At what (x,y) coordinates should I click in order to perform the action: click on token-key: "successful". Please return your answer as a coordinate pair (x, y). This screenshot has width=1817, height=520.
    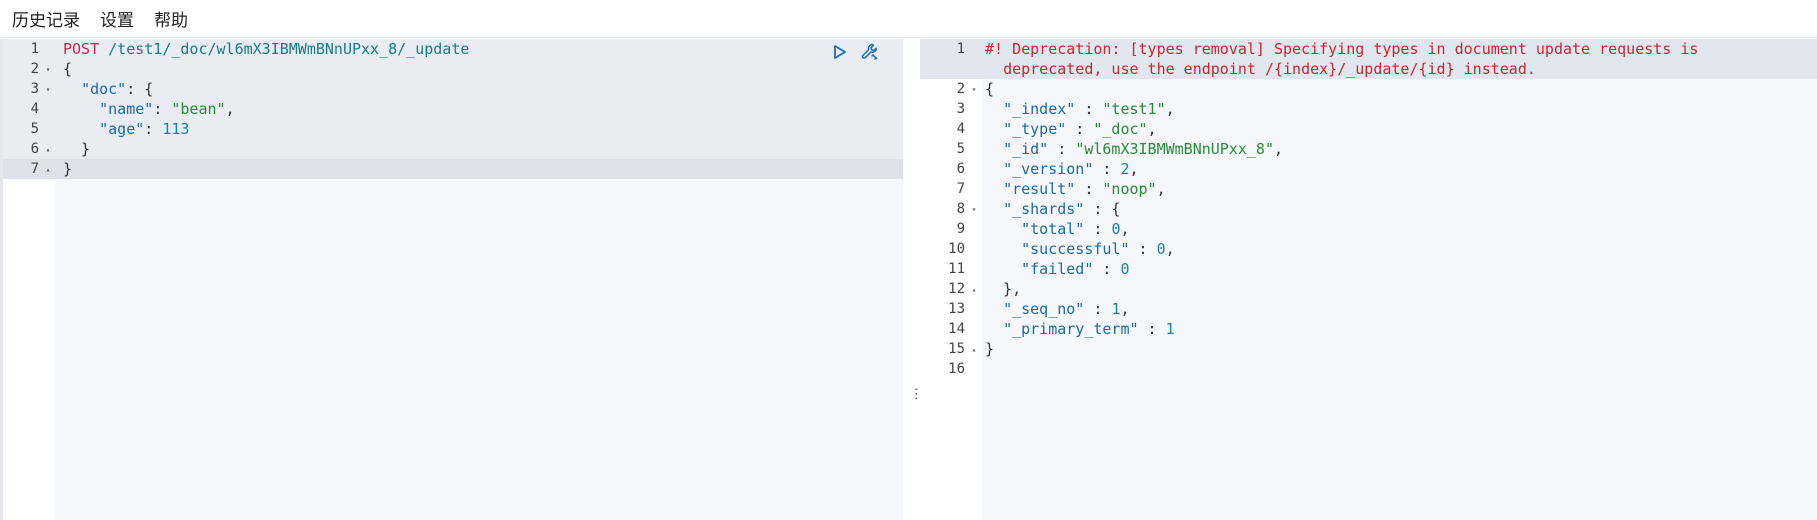
    Looking at the image, I should click on (1075, 249).